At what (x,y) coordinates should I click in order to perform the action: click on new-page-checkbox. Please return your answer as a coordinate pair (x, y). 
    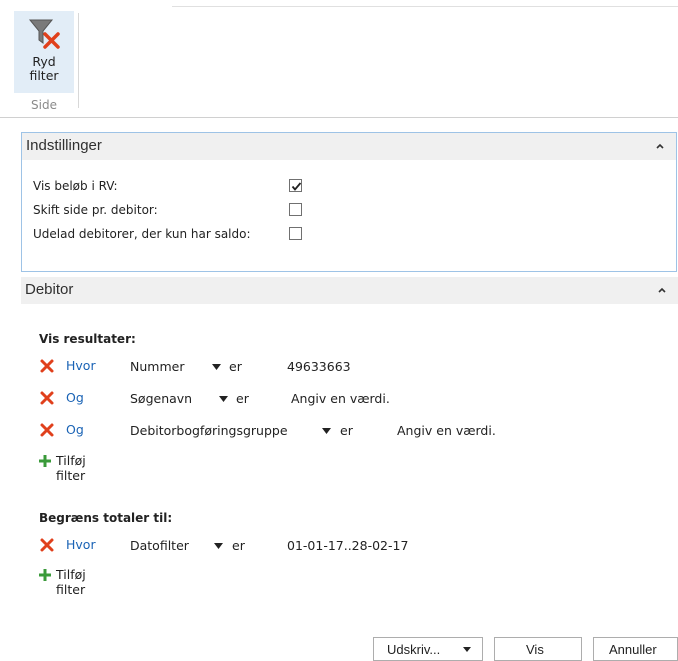
    Looking at the image, I should click on (295, 209).